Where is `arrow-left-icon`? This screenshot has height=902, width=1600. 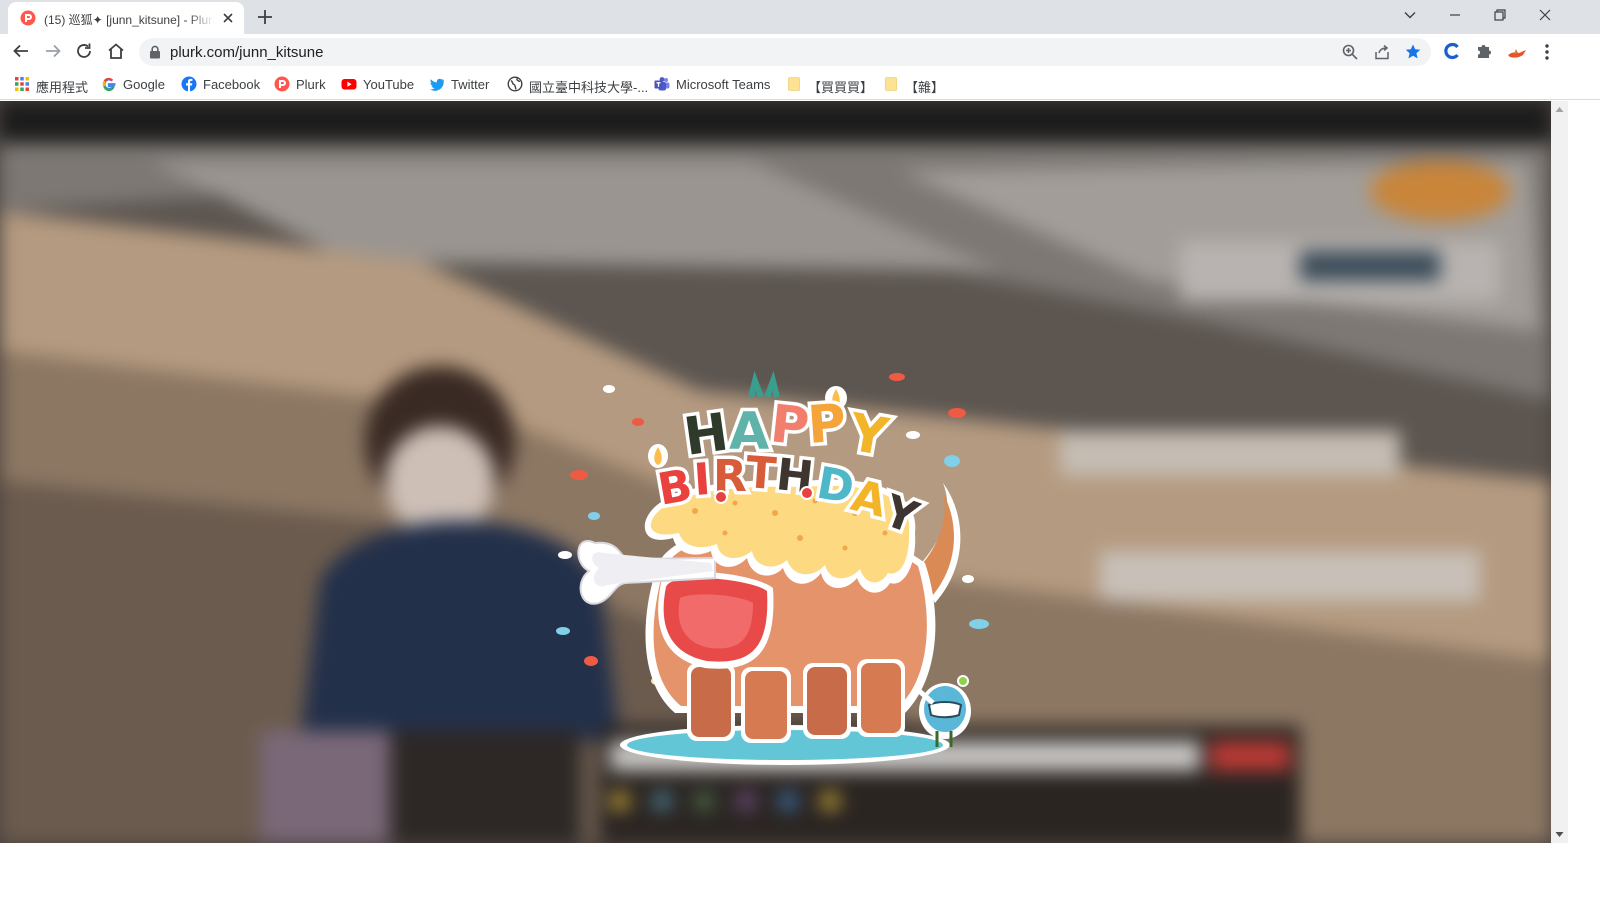
arrow-left-icon is located at coordinates (20, 51).